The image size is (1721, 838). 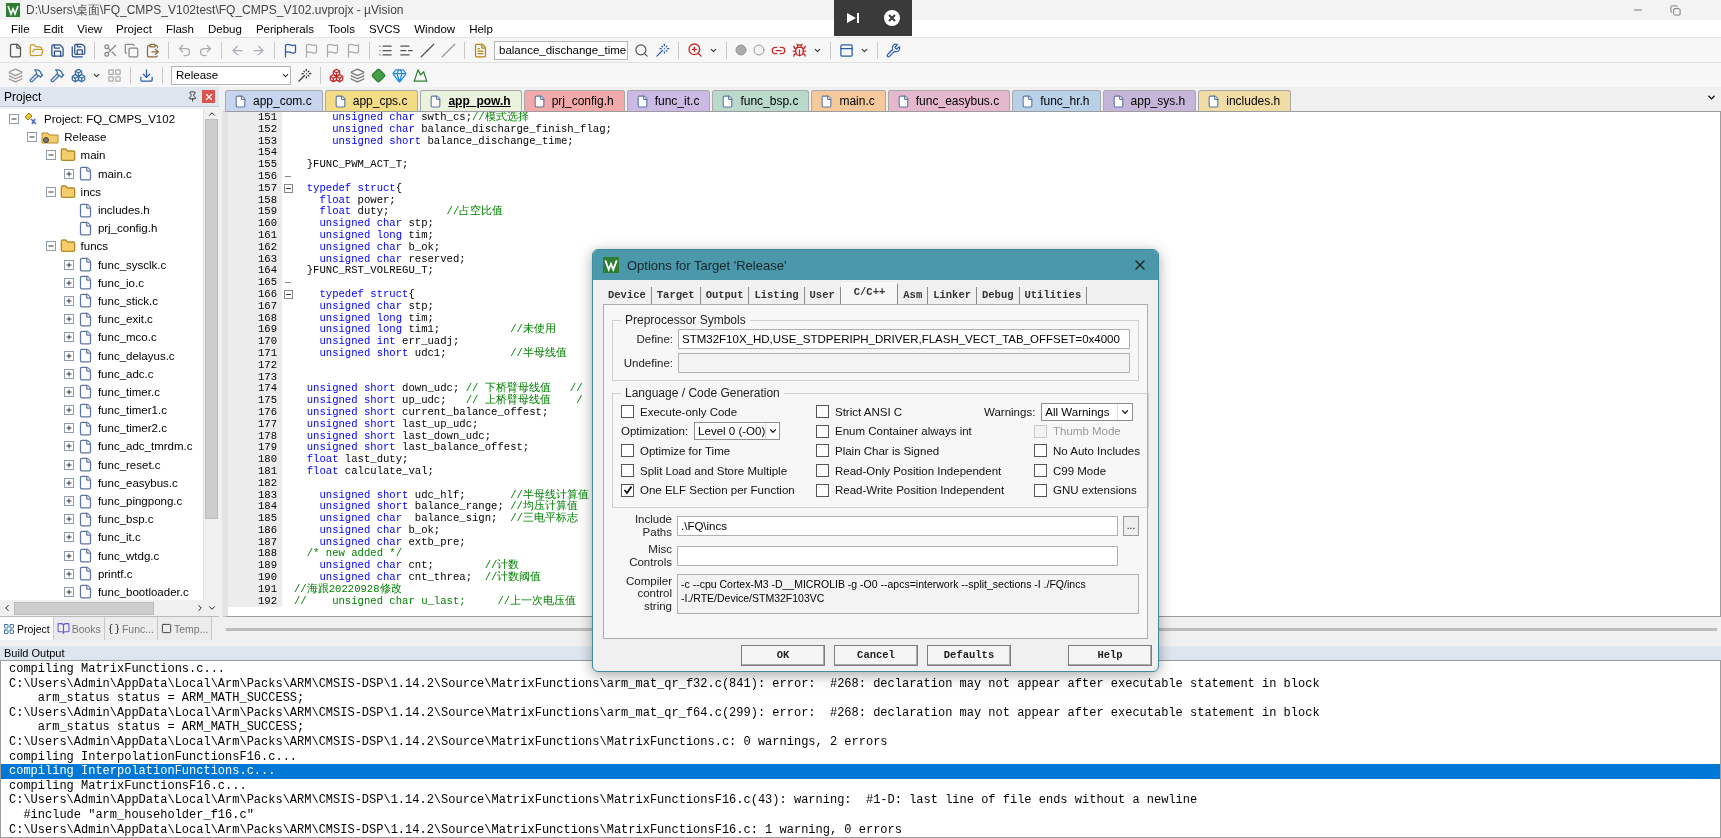 What do you see at coordinates (126, 300) in the screenshot?
I see `tree-item: func_stick.c` at bounding box center [126, 300].